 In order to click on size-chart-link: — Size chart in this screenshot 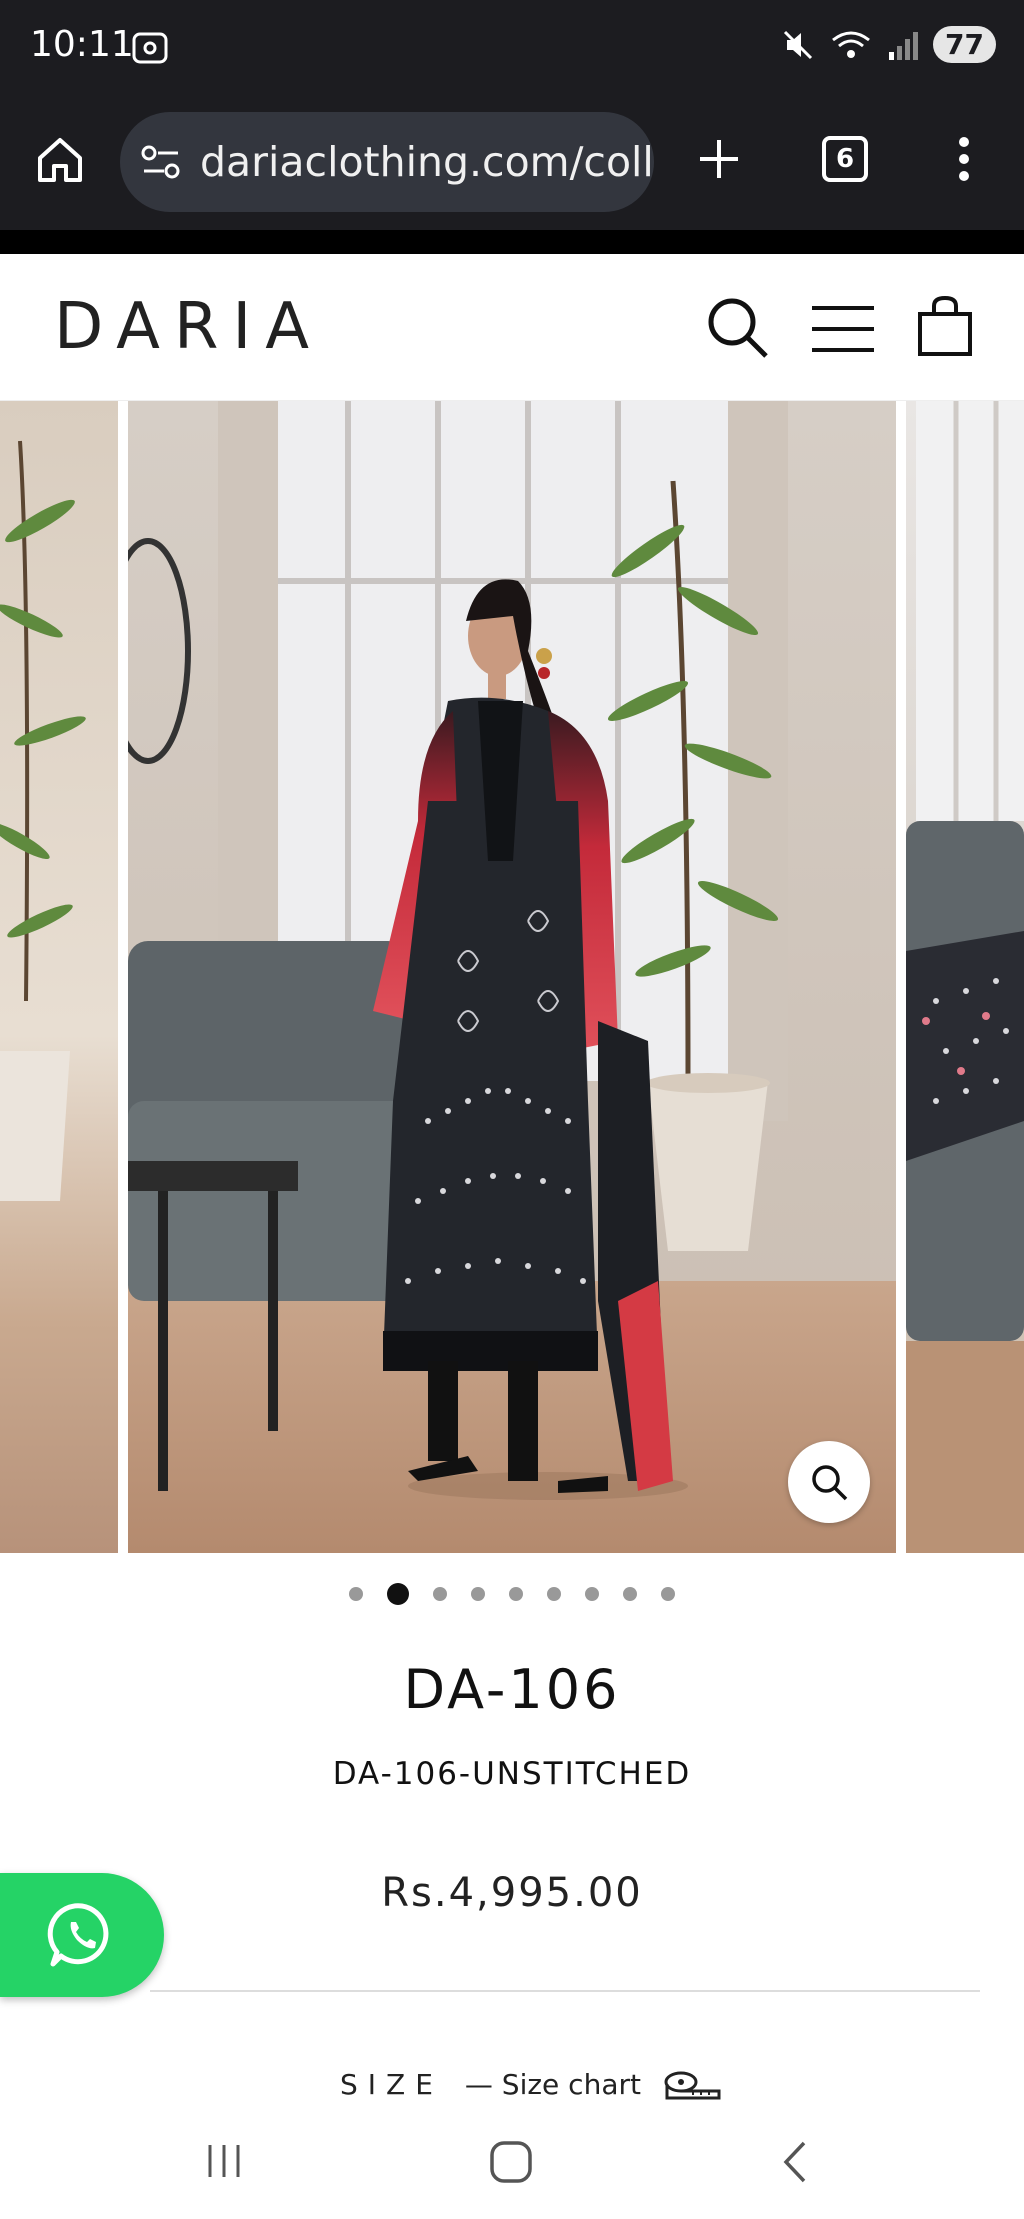, I will do `click(553, 2084)`.